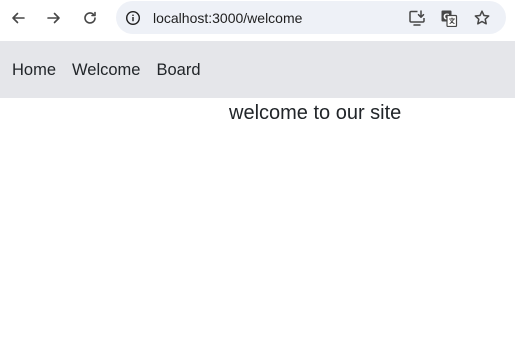 This screenshot has width=515, height=363. Describe the element at coordinates (178, 70) in the screenshot. I see `nav-link-board: Board` at that location.